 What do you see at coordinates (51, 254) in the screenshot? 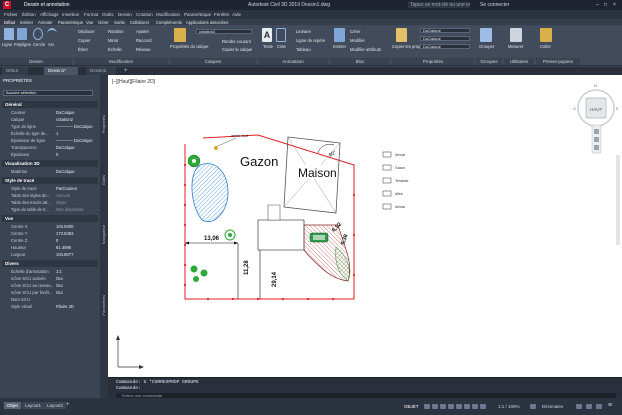
I see `property-row: Largeur 104.8077` at bounding box center [51, 254].